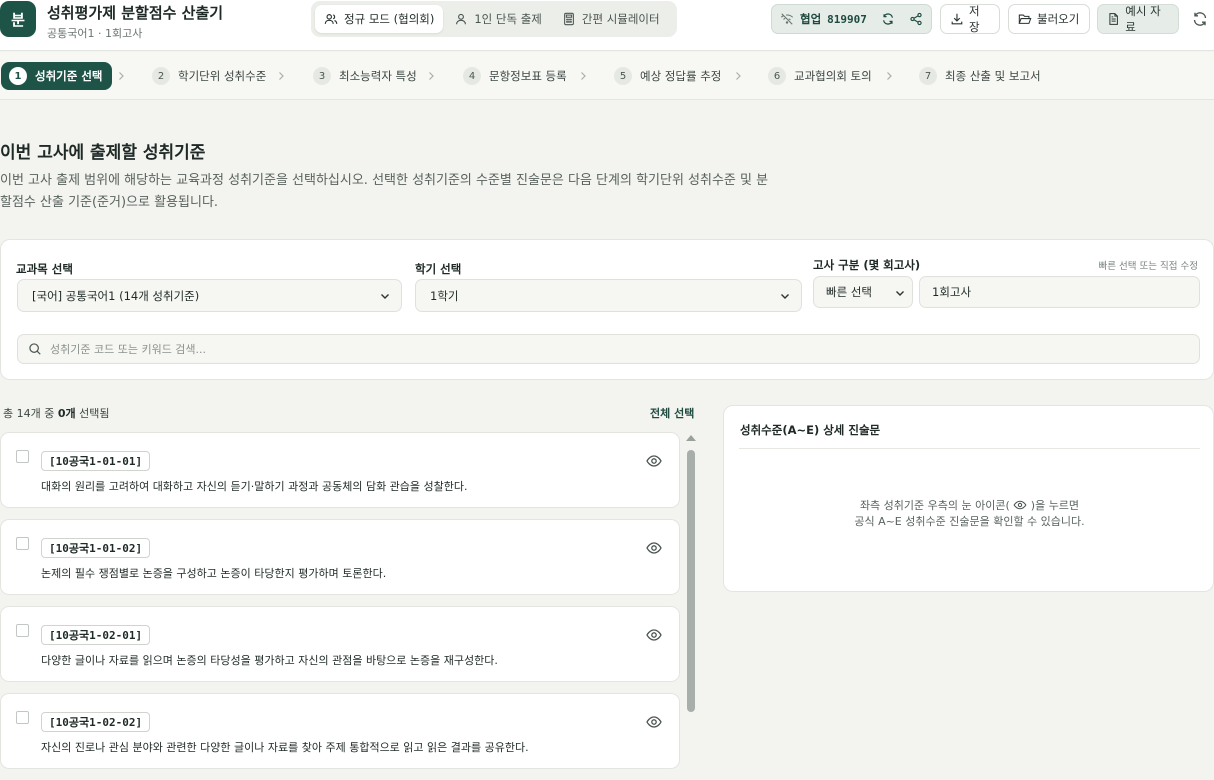  I want to click on step-2: 2 학기단위 성취수준, so click(209, 76).